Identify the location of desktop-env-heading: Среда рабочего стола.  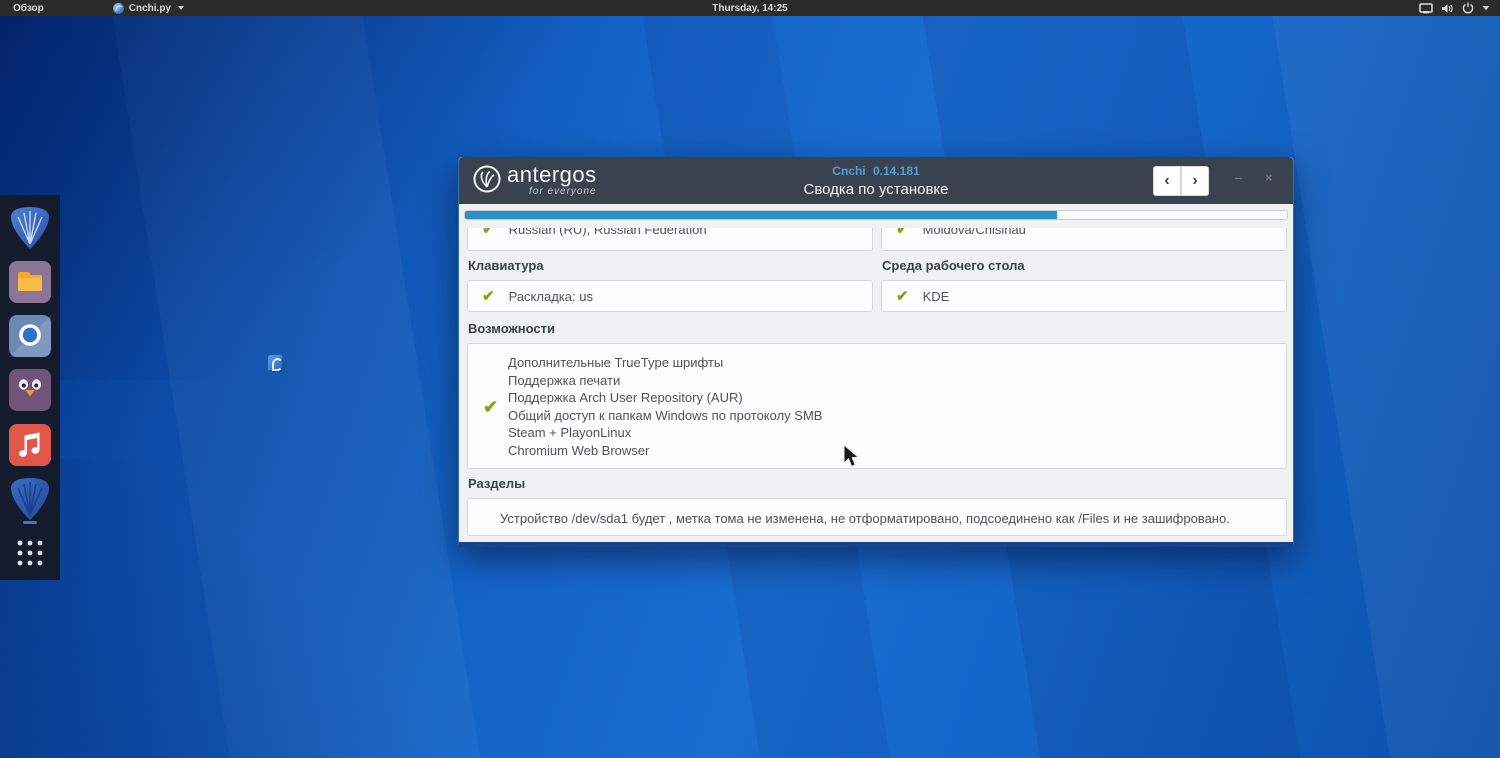
(953, 265).